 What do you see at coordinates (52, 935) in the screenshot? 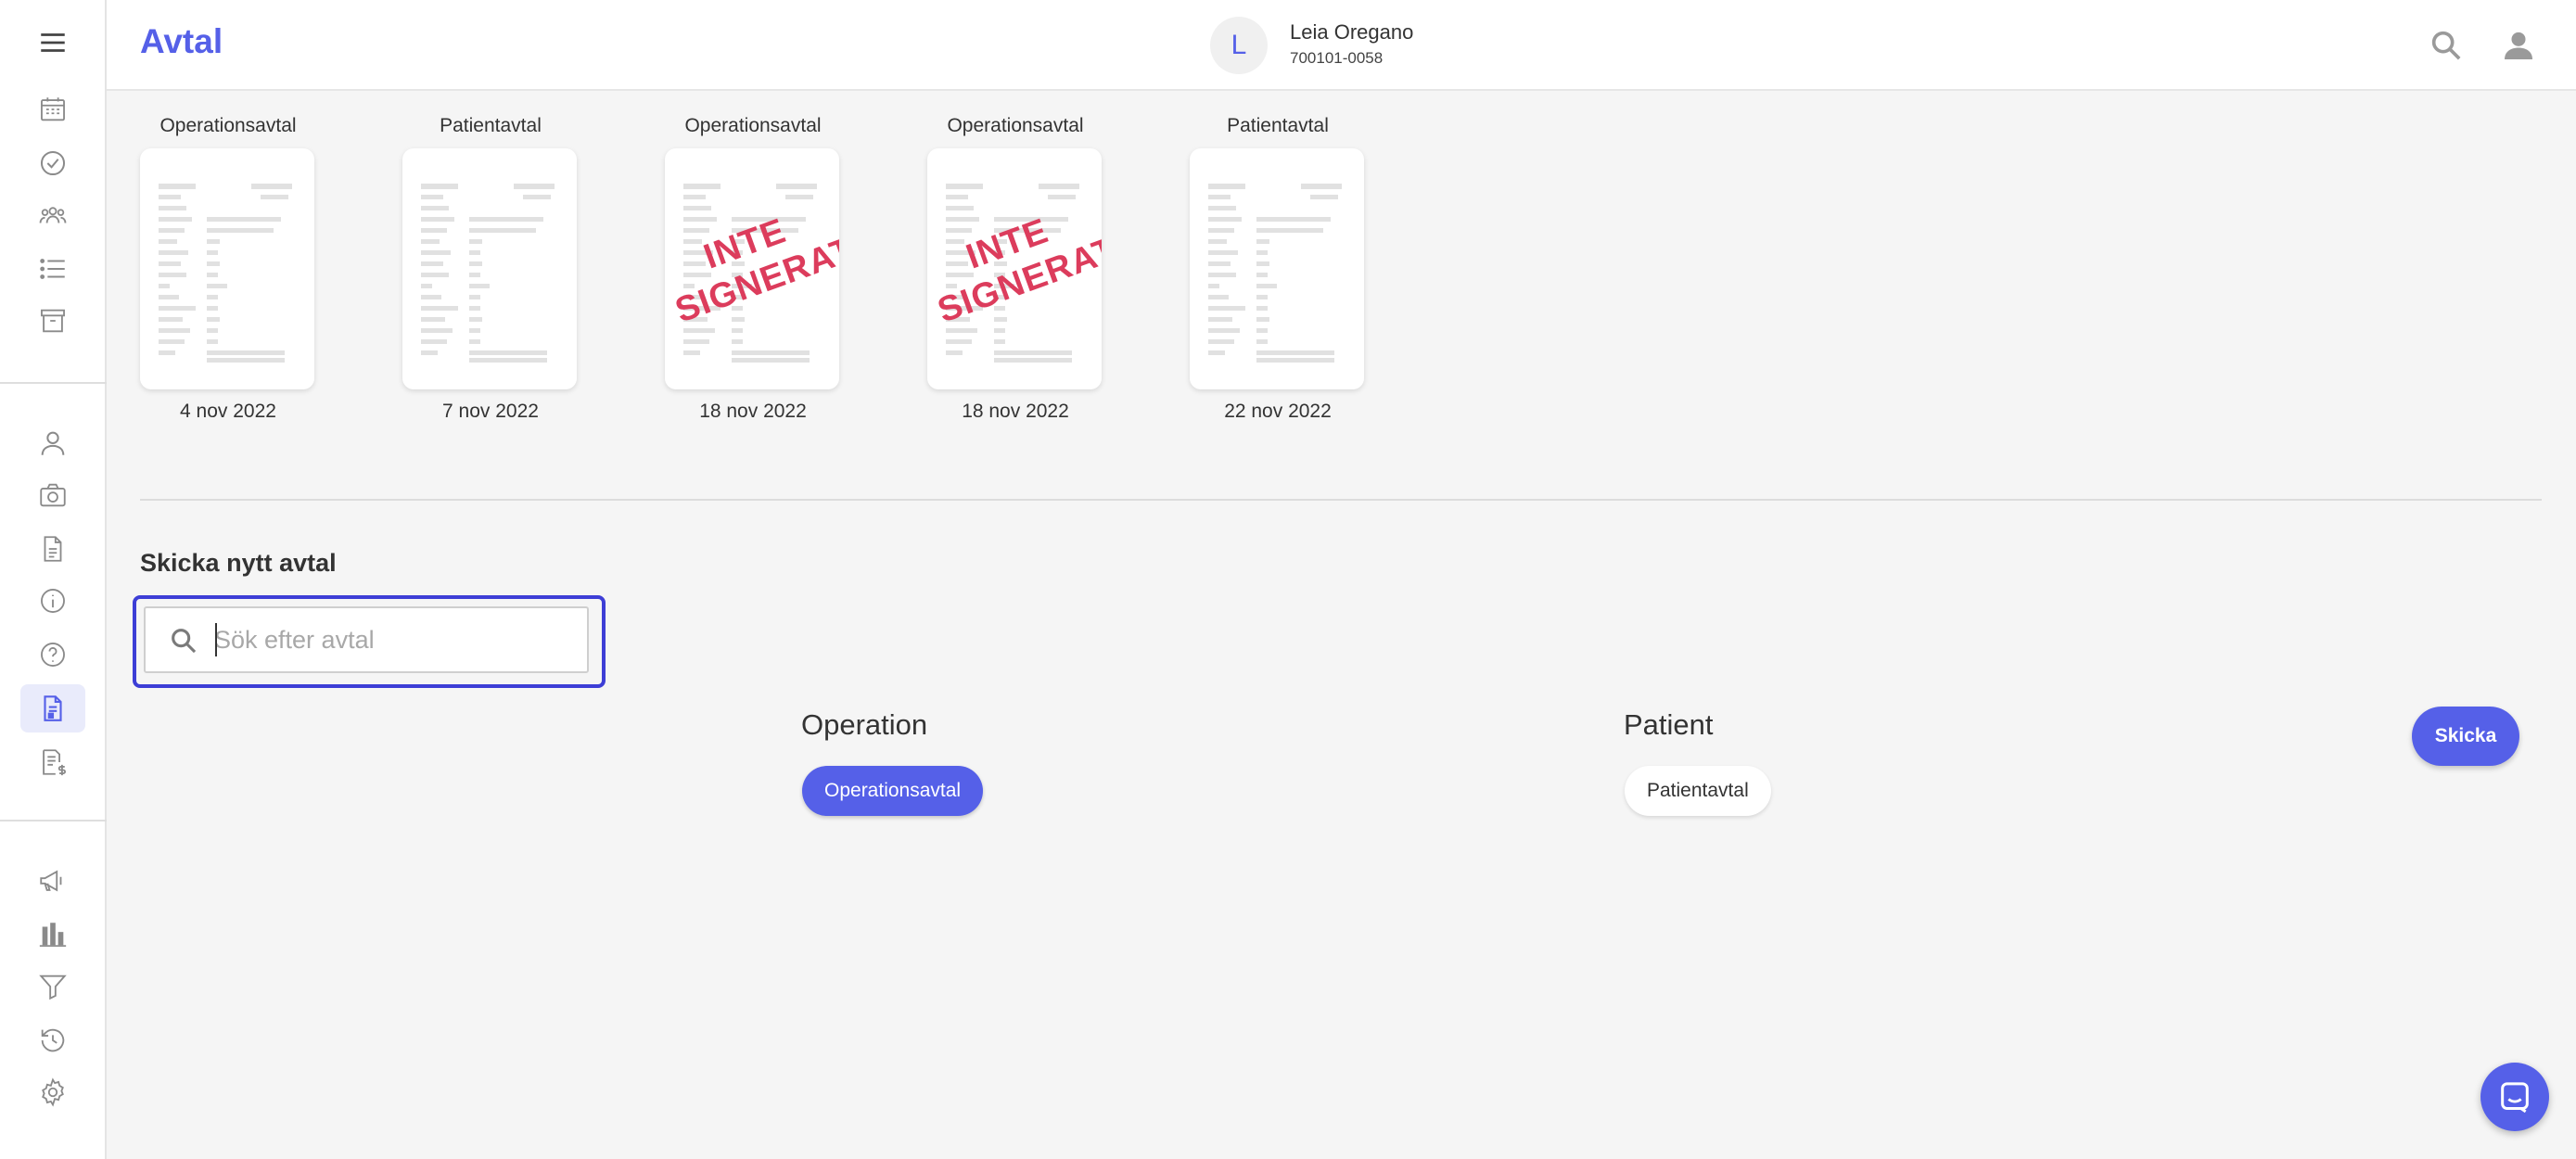
I see `bar-chart-icon` at bounding box center [52, 935].